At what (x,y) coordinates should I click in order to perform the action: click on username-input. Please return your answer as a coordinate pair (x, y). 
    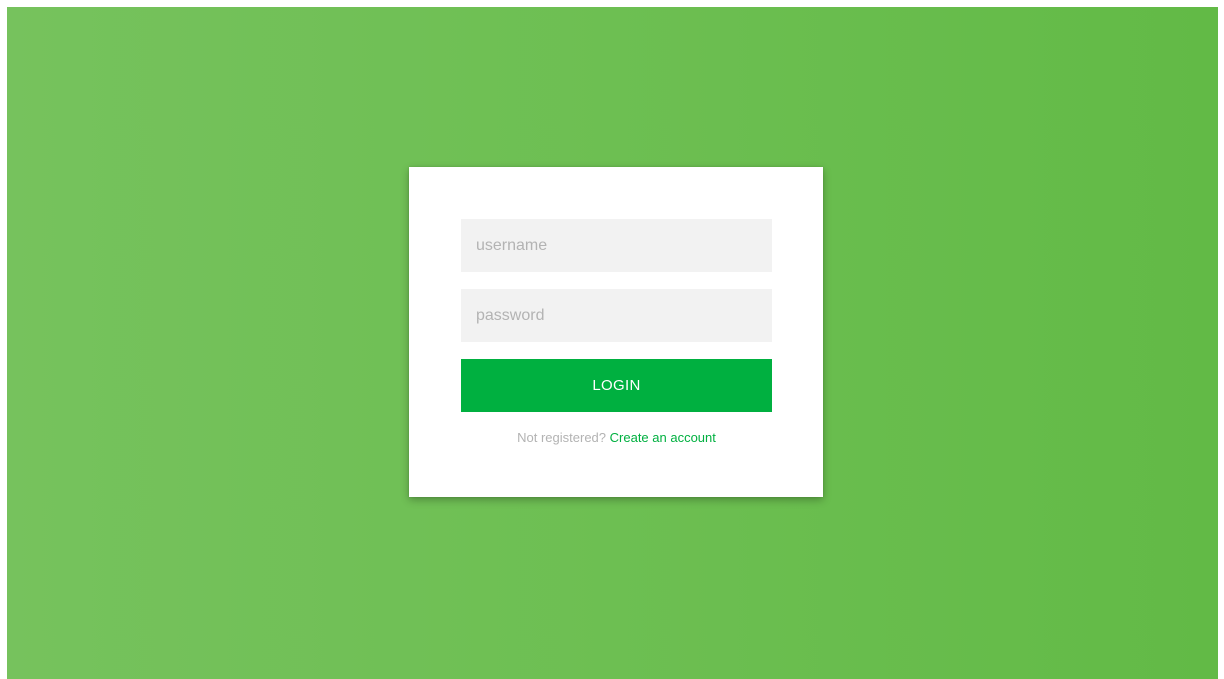
    Looking at the image, I should click on (616, 245).